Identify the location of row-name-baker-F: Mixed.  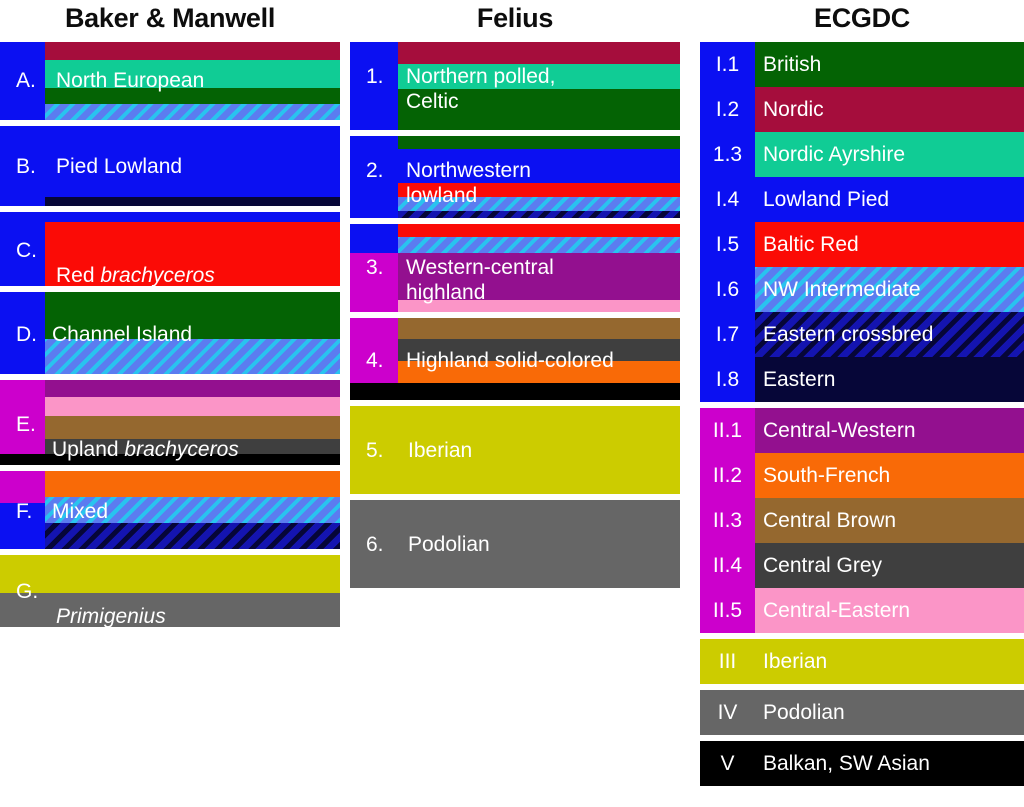
(80, 511).